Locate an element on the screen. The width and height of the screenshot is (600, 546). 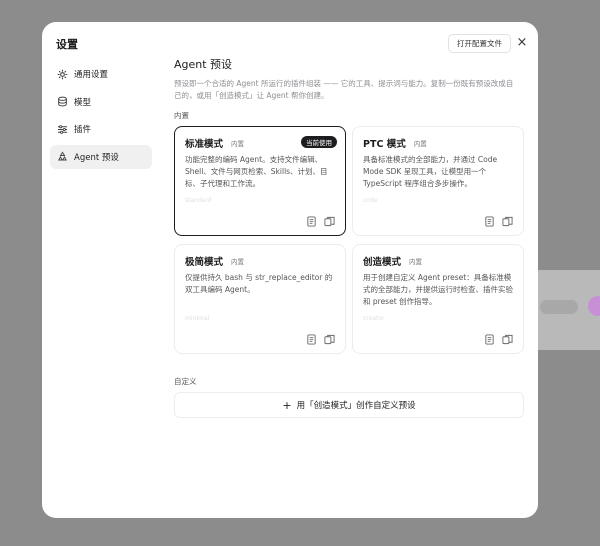
settings-sidebar: 通用设置 模型 插件 Agent 预设 is located at coordinates (101, 117).